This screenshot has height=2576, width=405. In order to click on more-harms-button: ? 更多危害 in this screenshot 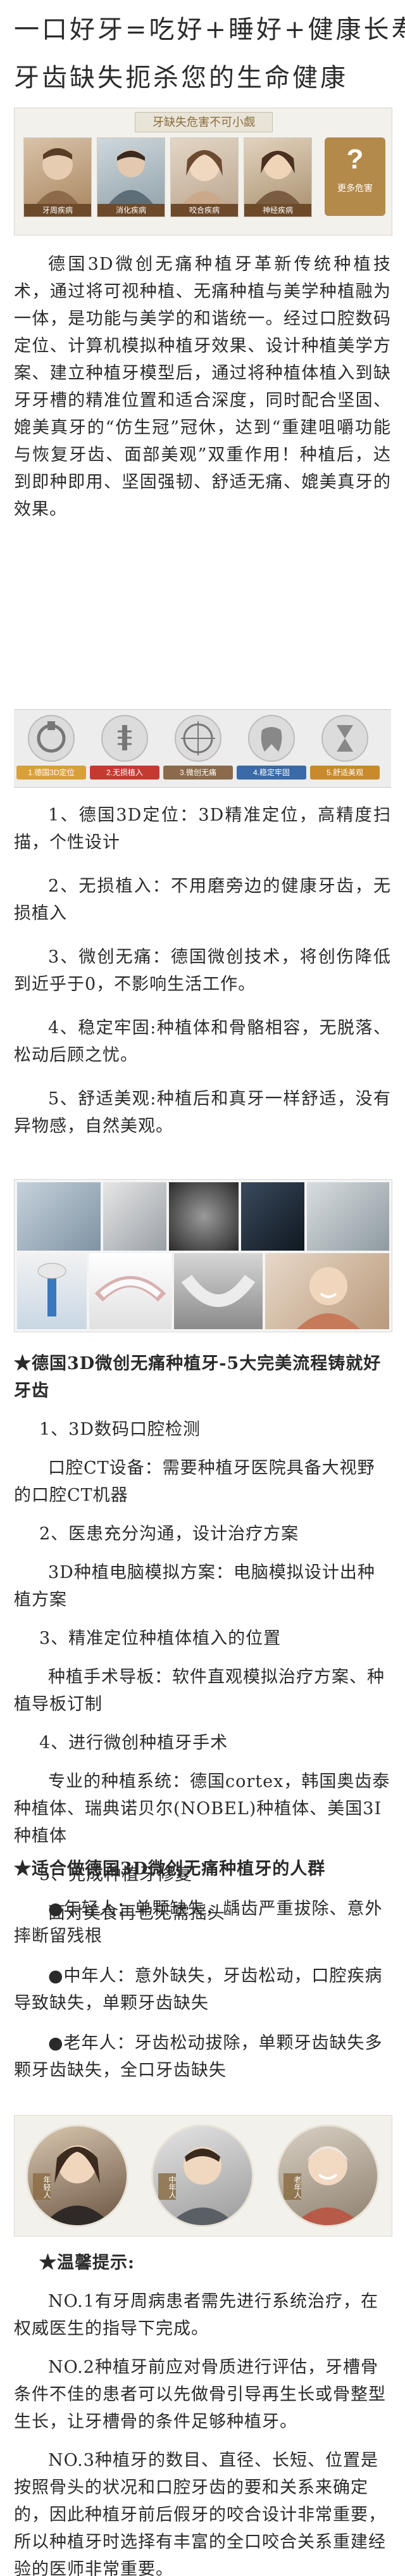, I will do `click(355, 176)`.